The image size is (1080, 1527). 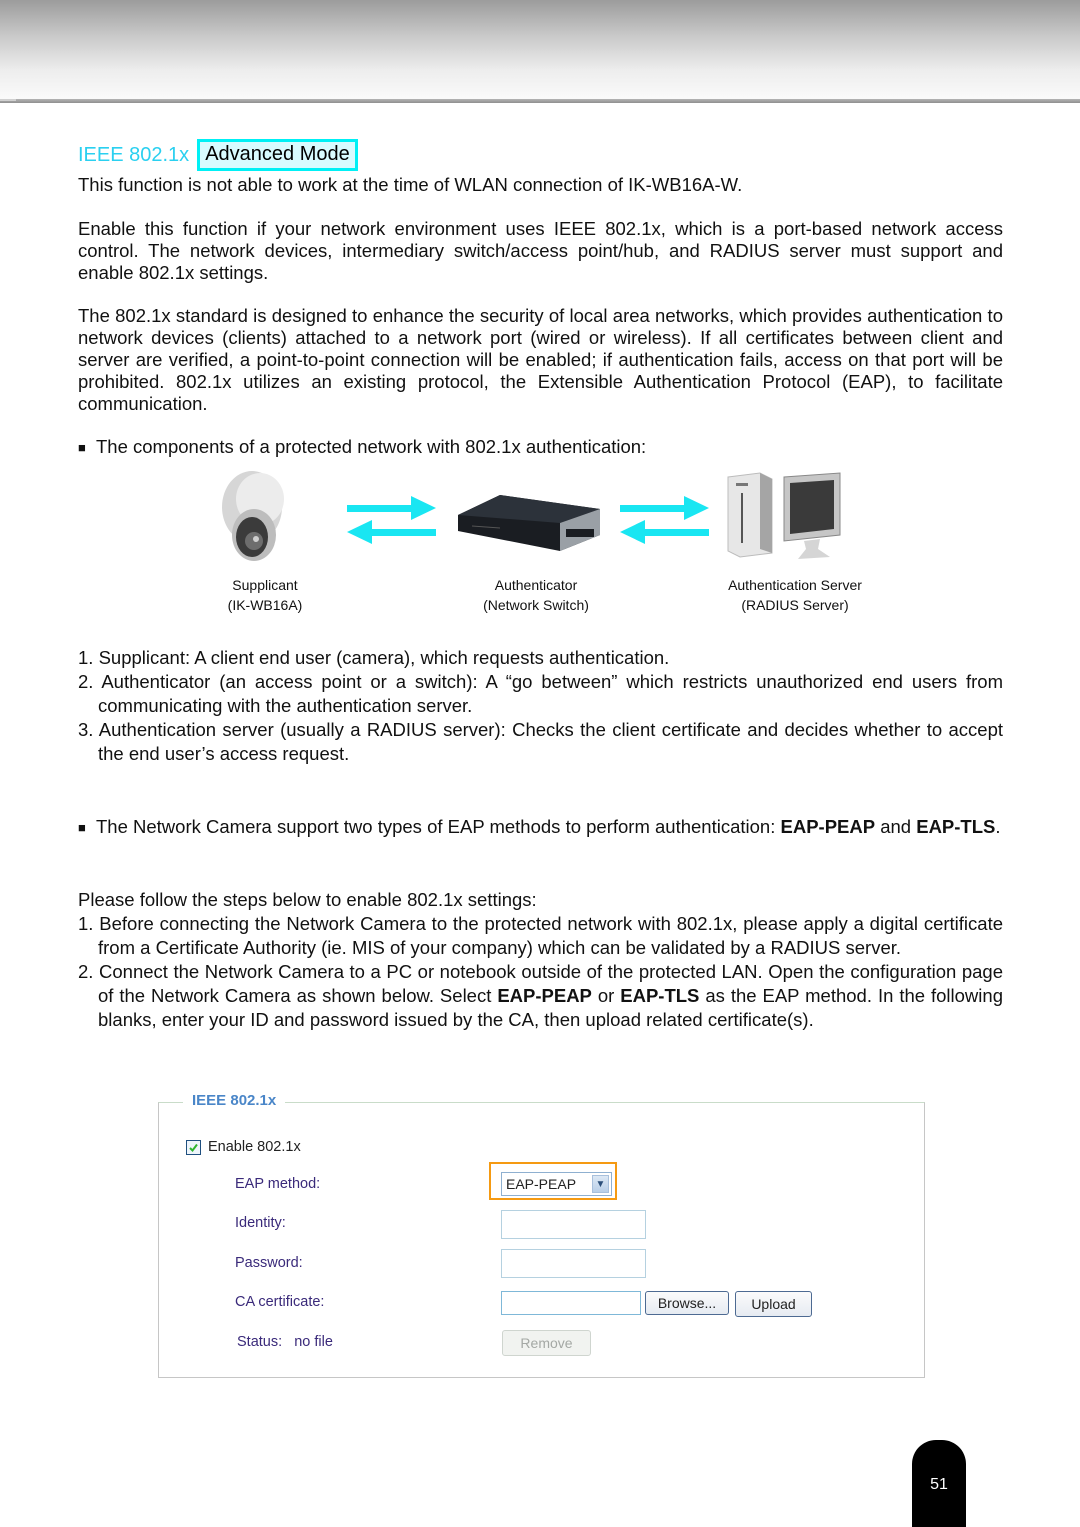 I want to click on page-number-tab: 51, so click(x=939, y=1483).